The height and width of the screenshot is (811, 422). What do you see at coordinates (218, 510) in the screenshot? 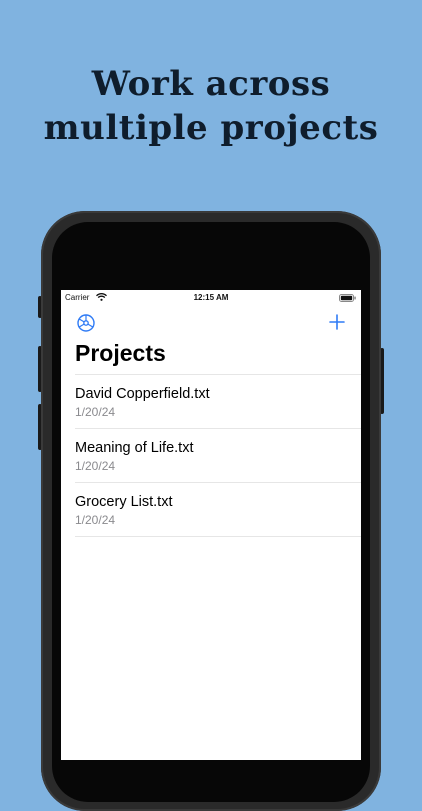
I see `project-row-grocery-list: Grocery List.txt 1/20/24` at bounding box center [218, 510].